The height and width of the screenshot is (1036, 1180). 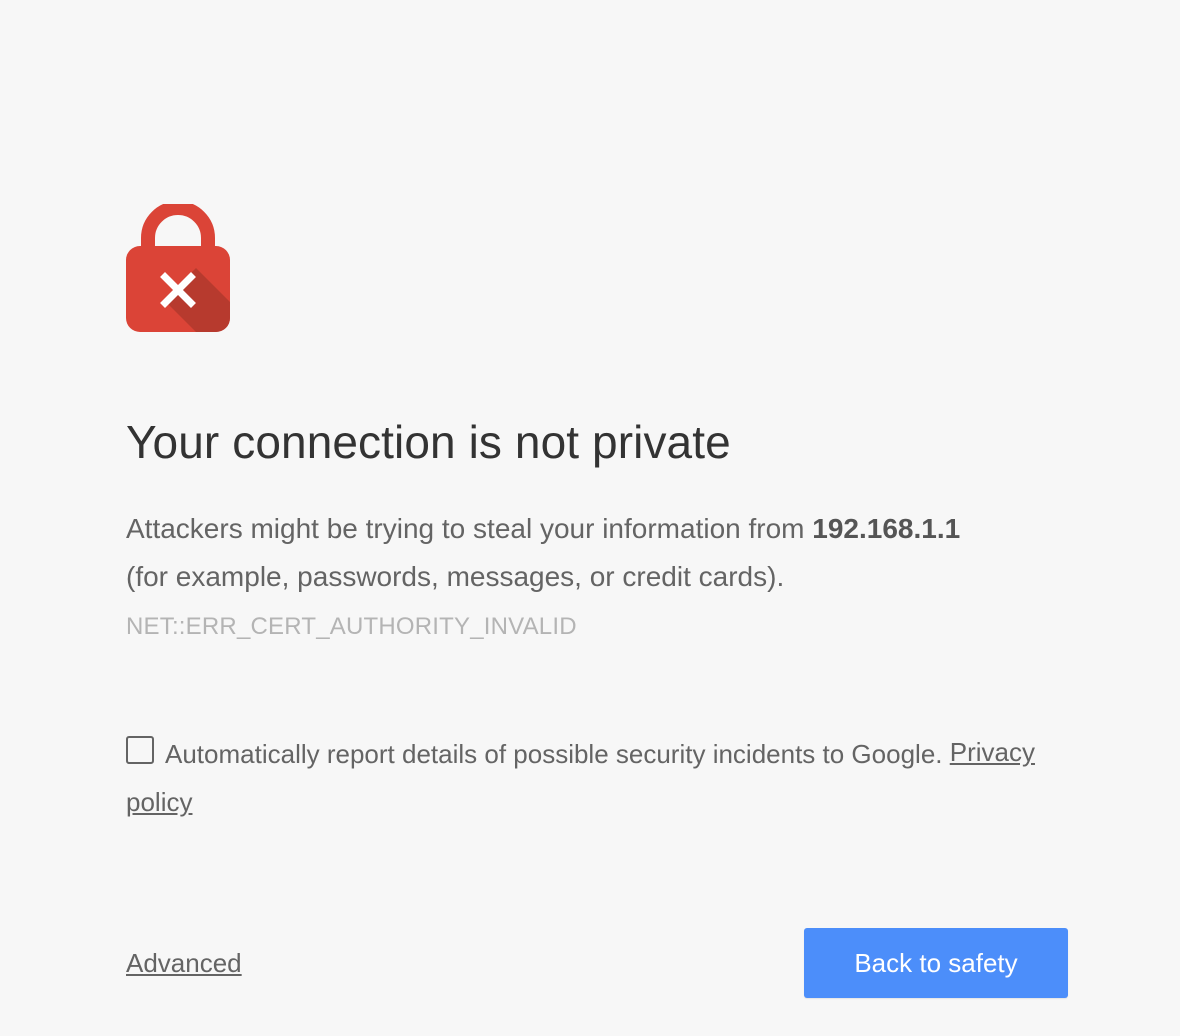 I want to click on back-to-safety-button: Back to safety, so click(x=936, y=963).